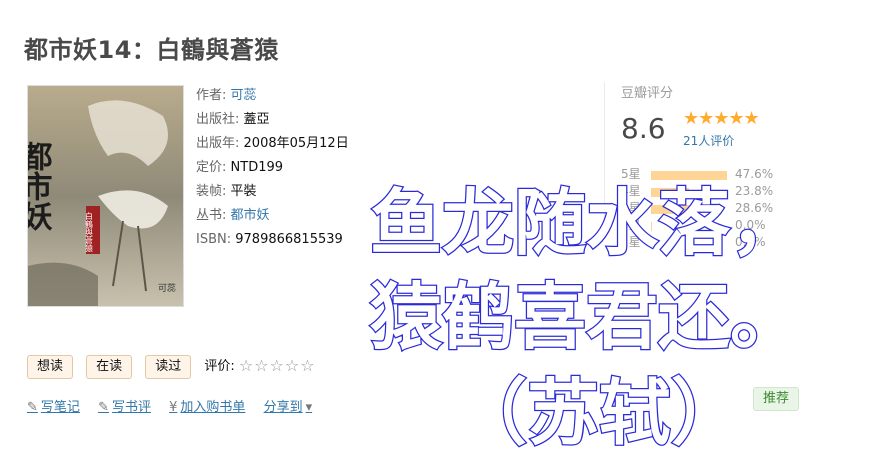 The image size is (873, 468). I want to click on rating-row-label: 2星, so click(631, 225).